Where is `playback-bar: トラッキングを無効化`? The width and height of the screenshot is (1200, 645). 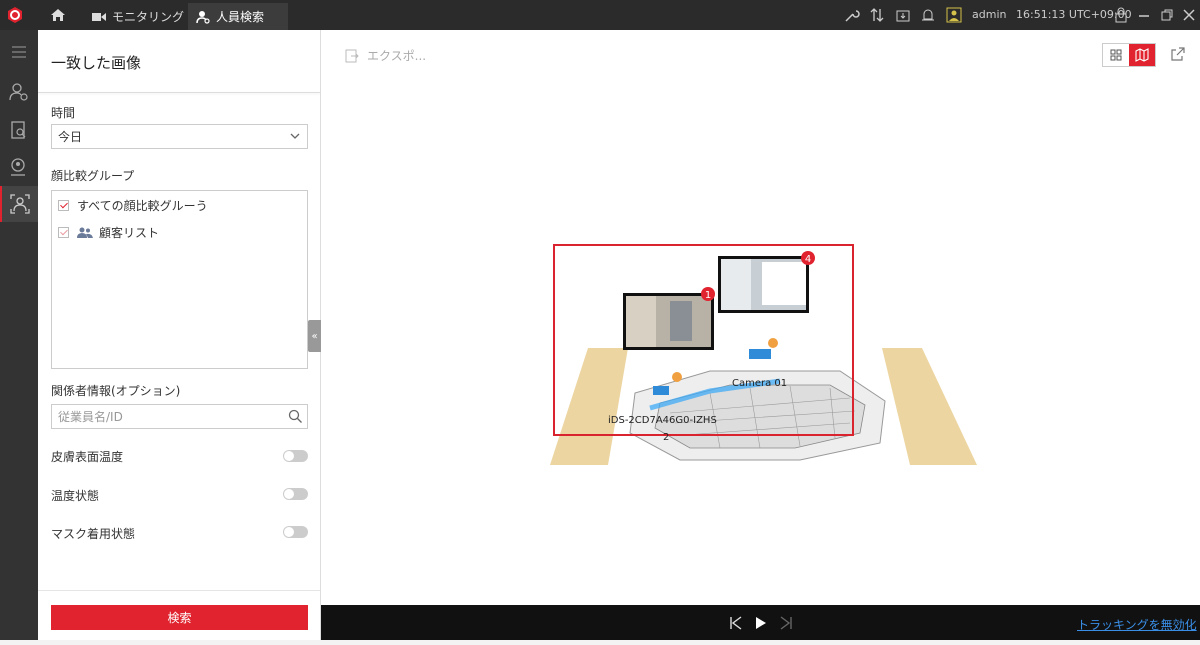
playback-bar: トラッキングを無効化 is located at coordinates (760, 622).